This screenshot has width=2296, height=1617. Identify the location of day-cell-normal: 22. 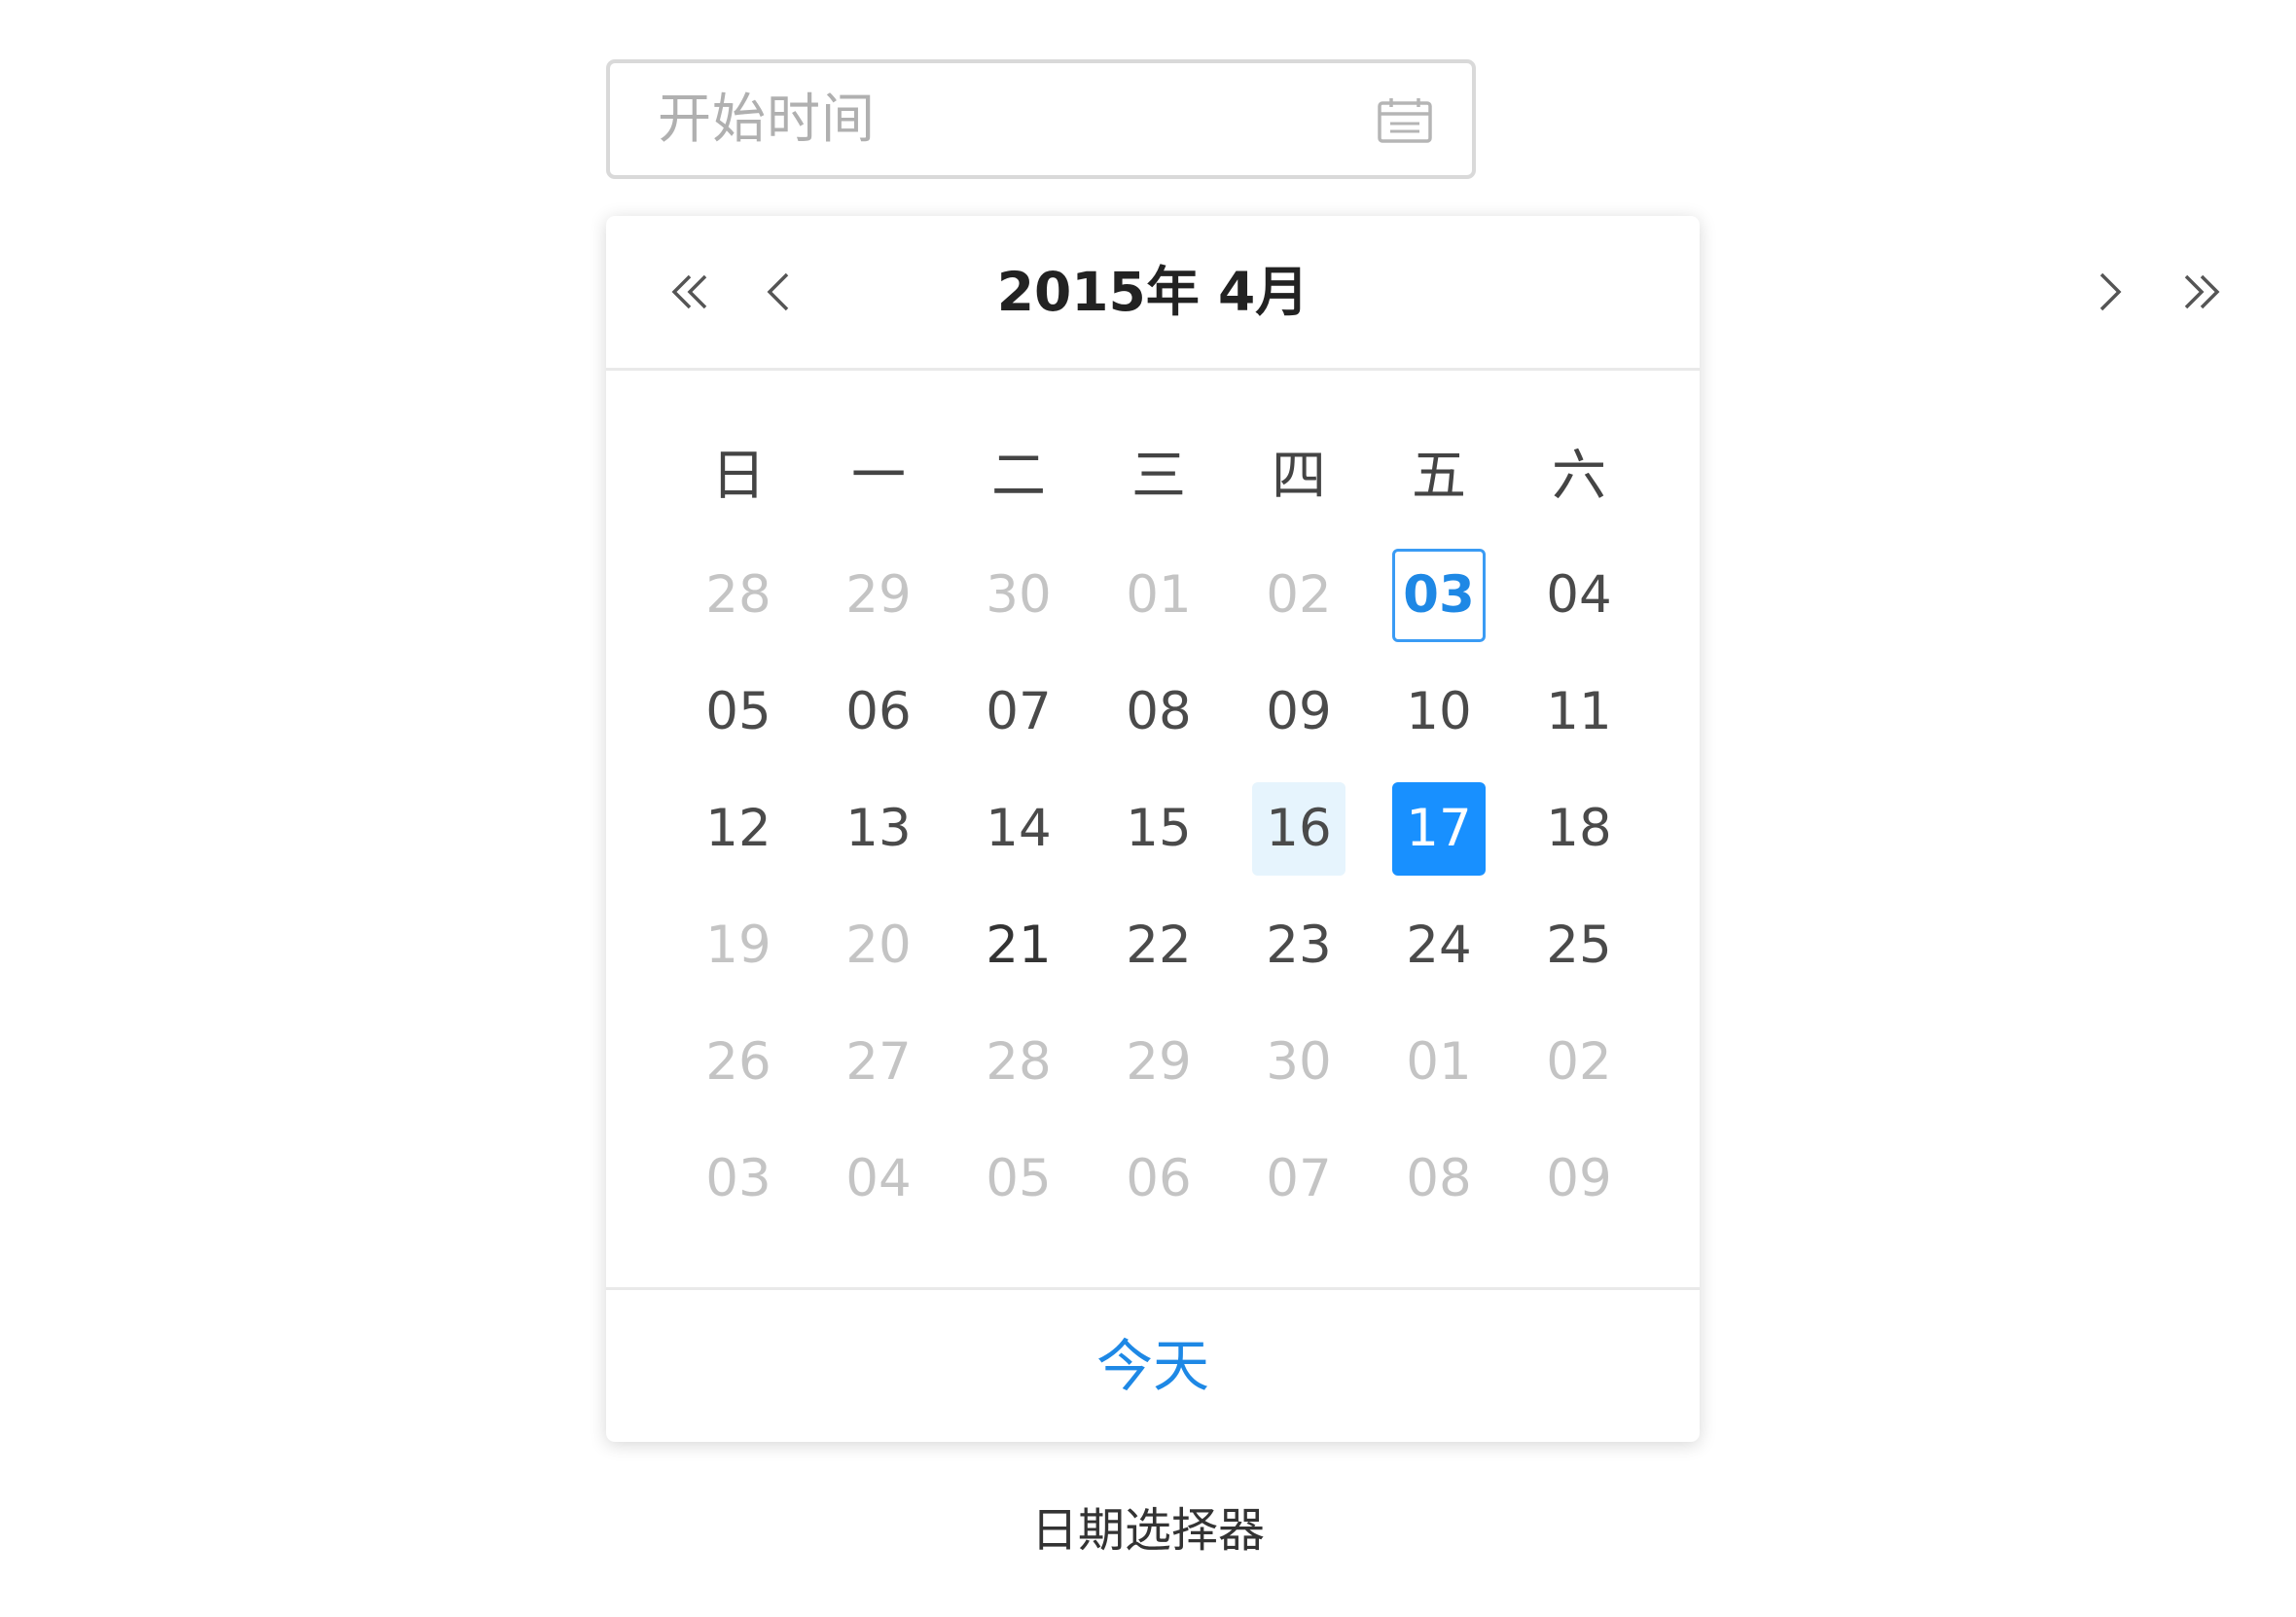
(1159, 945).